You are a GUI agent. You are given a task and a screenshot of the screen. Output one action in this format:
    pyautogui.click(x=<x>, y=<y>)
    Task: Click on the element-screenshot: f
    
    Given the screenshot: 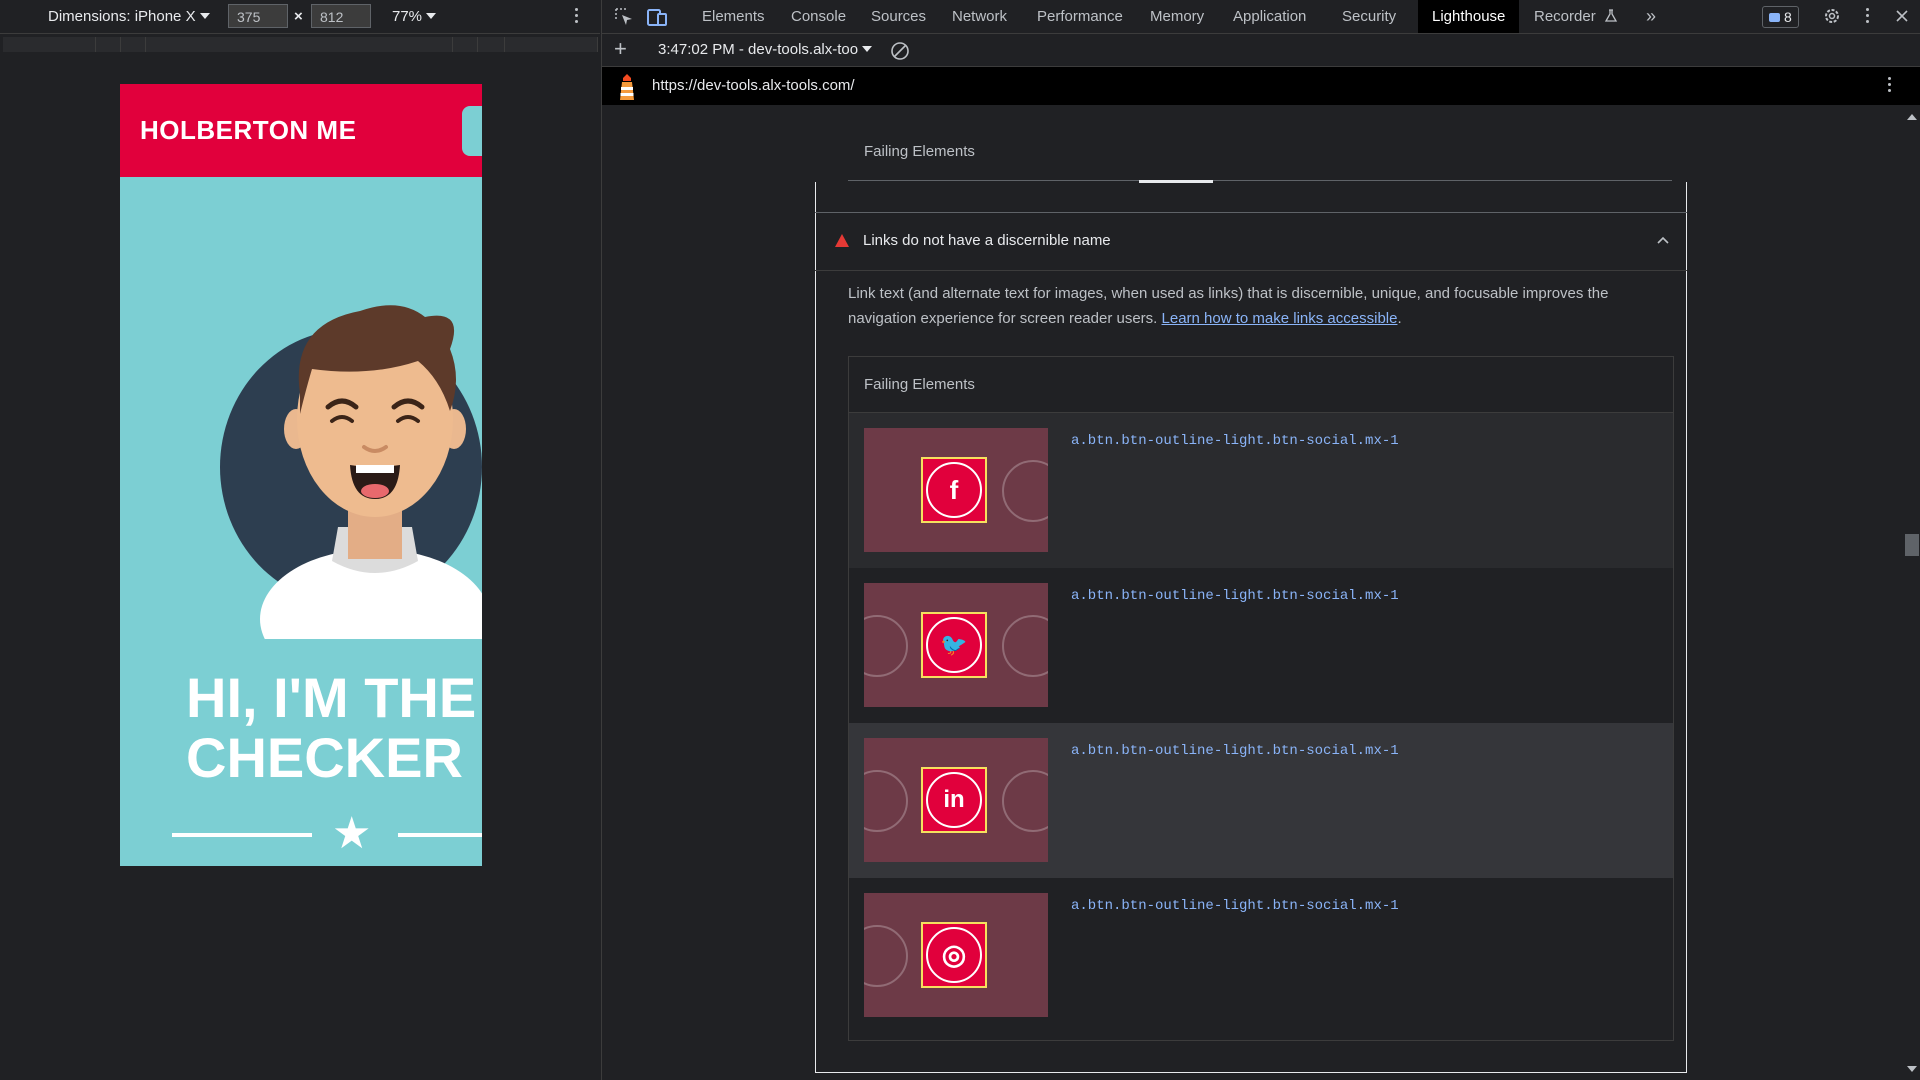 What is the action you would take?
    pyautogui.click(x=956, y=490)
    